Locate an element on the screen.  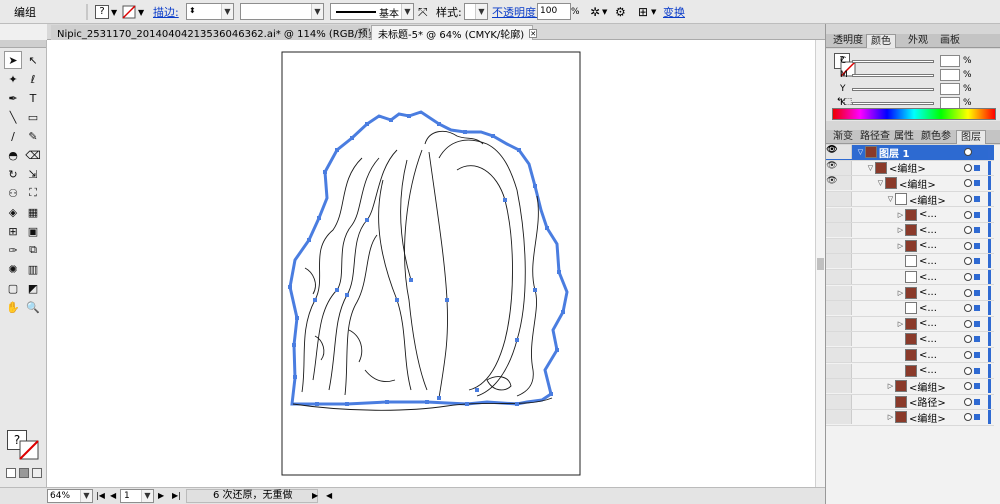
gradient-tool-icon: ▣ is located at coordinates (33, 231).